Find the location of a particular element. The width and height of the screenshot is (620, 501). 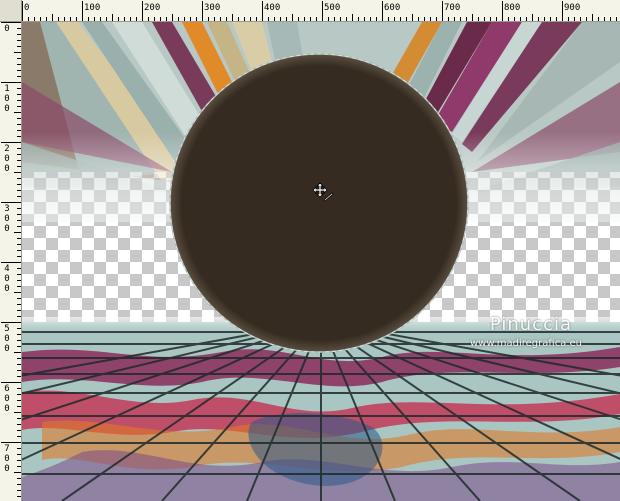

ruler-label: 700 is located at coordinates (452, 8).